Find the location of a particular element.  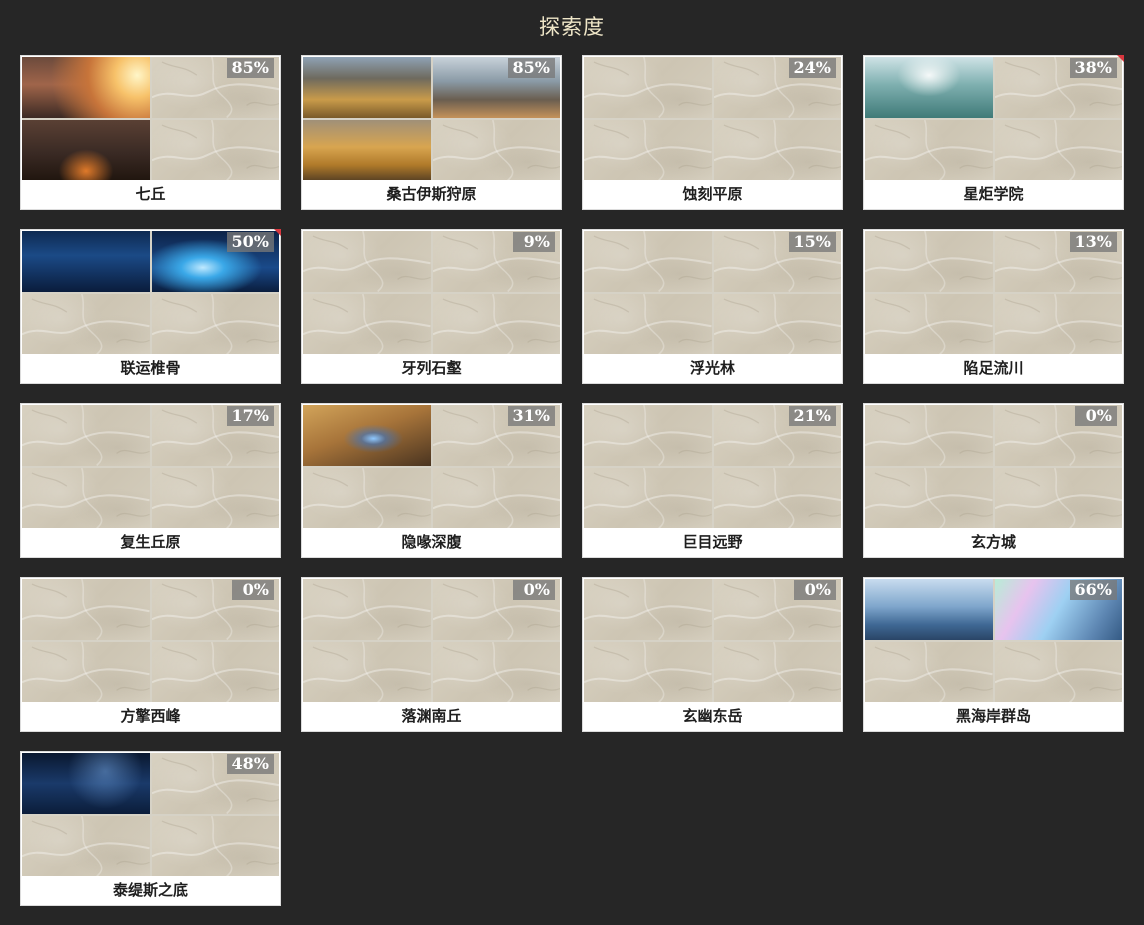

region-card: 66% 黑海岸群岛 is located at coordinates (993, 654).